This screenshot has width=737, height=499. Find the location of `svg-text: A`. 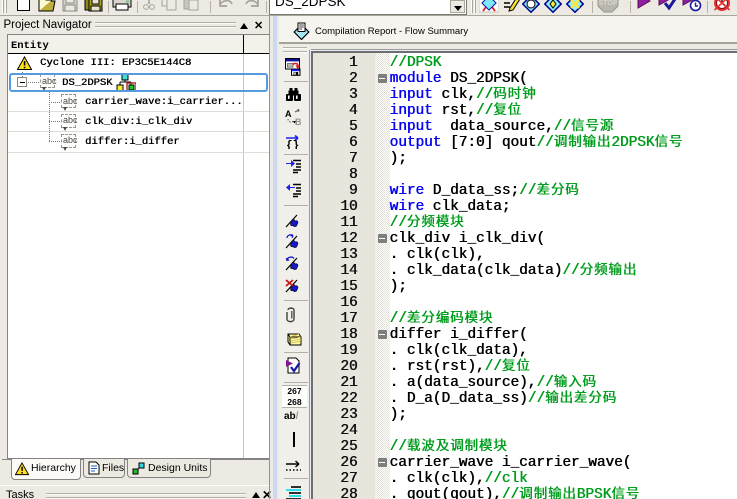

svg-text: A is located at coordinates (288, 114).